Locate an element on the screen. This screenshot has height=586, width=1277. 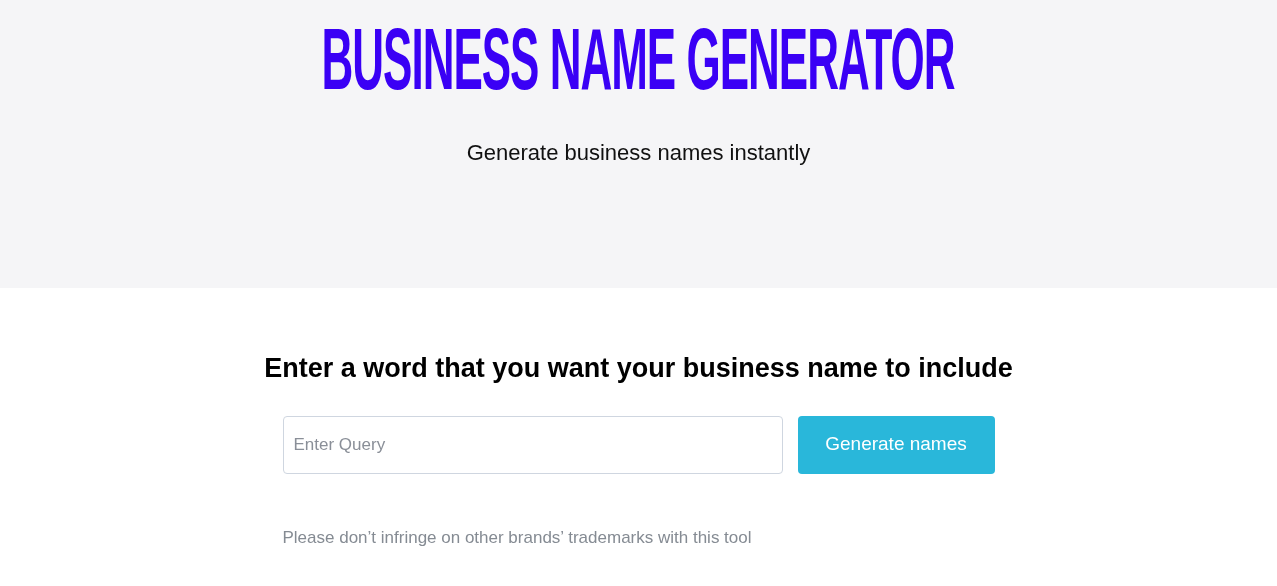
form-heading: Enter a word that you want your business name to include is located at coordinates (638, 368).